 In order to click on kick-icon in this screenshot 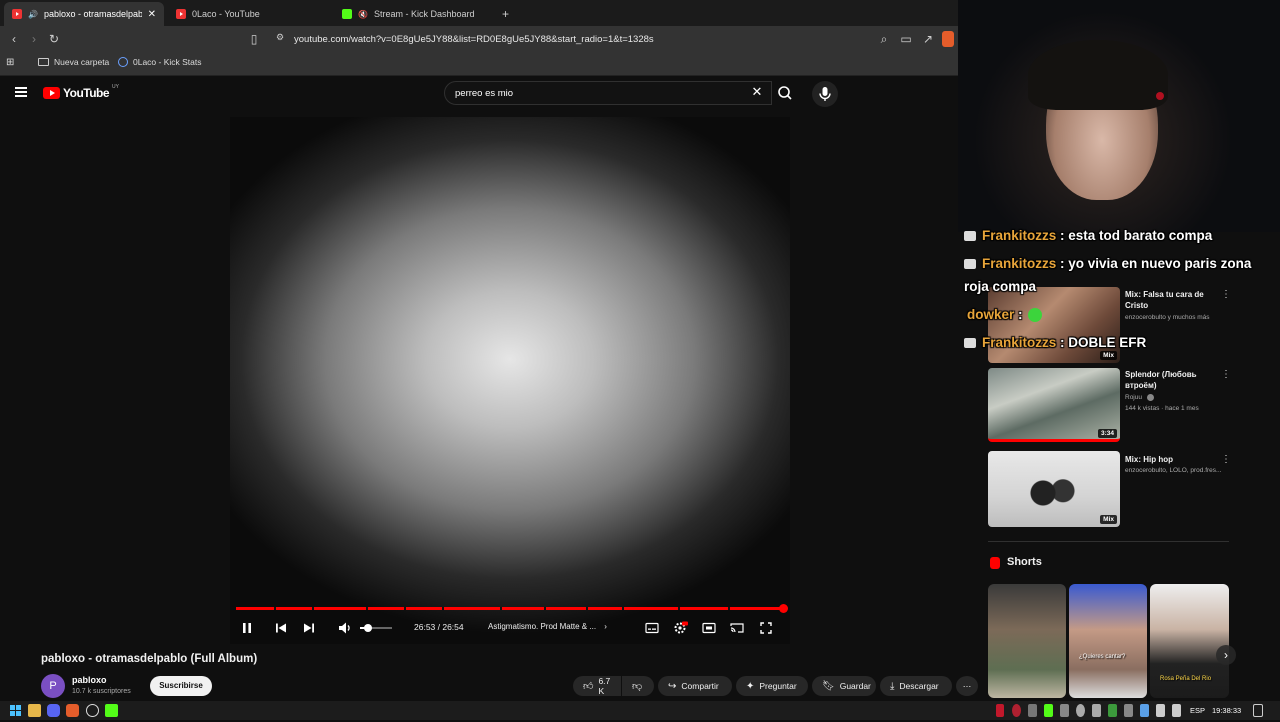, I will do `click(111, 710)`.